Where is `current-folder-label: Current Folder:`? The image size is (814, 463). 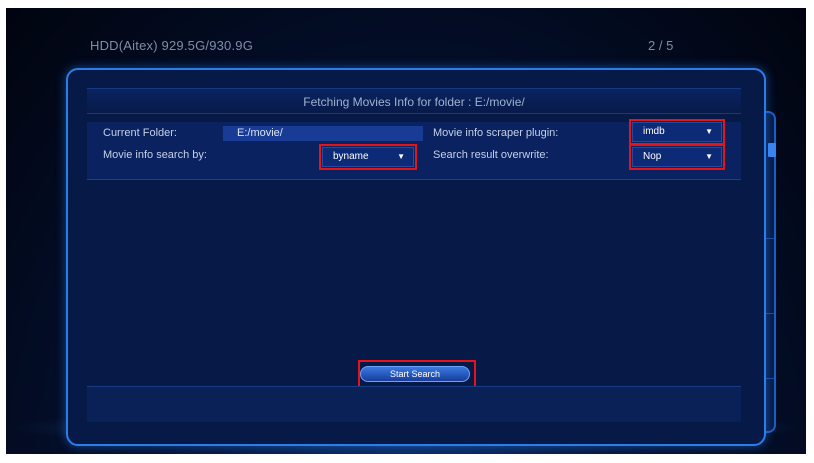
current-folder-label: Current Folder: is located at coordinates (140, 133).